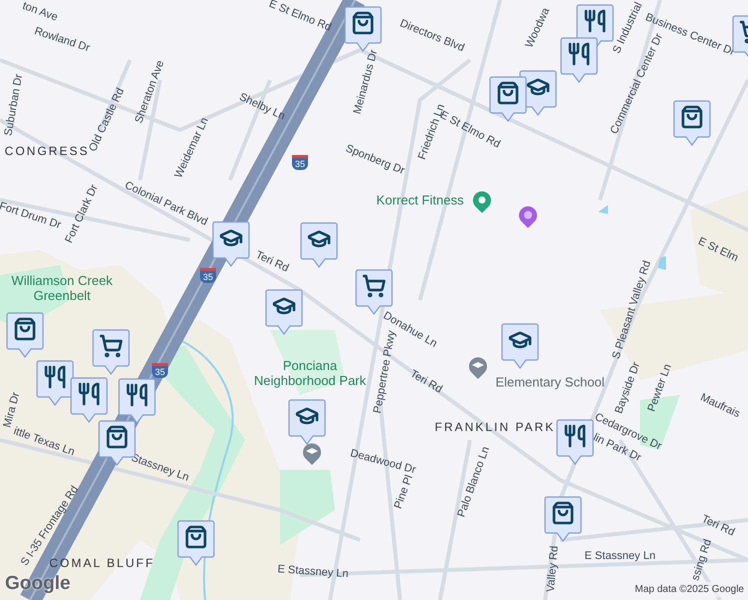 This screenshot has width=748, height=600. What do you see at coordinates (718, 250) in the screenshot?
I see `street-label: E St Elm` at bounding box center [718, 250].